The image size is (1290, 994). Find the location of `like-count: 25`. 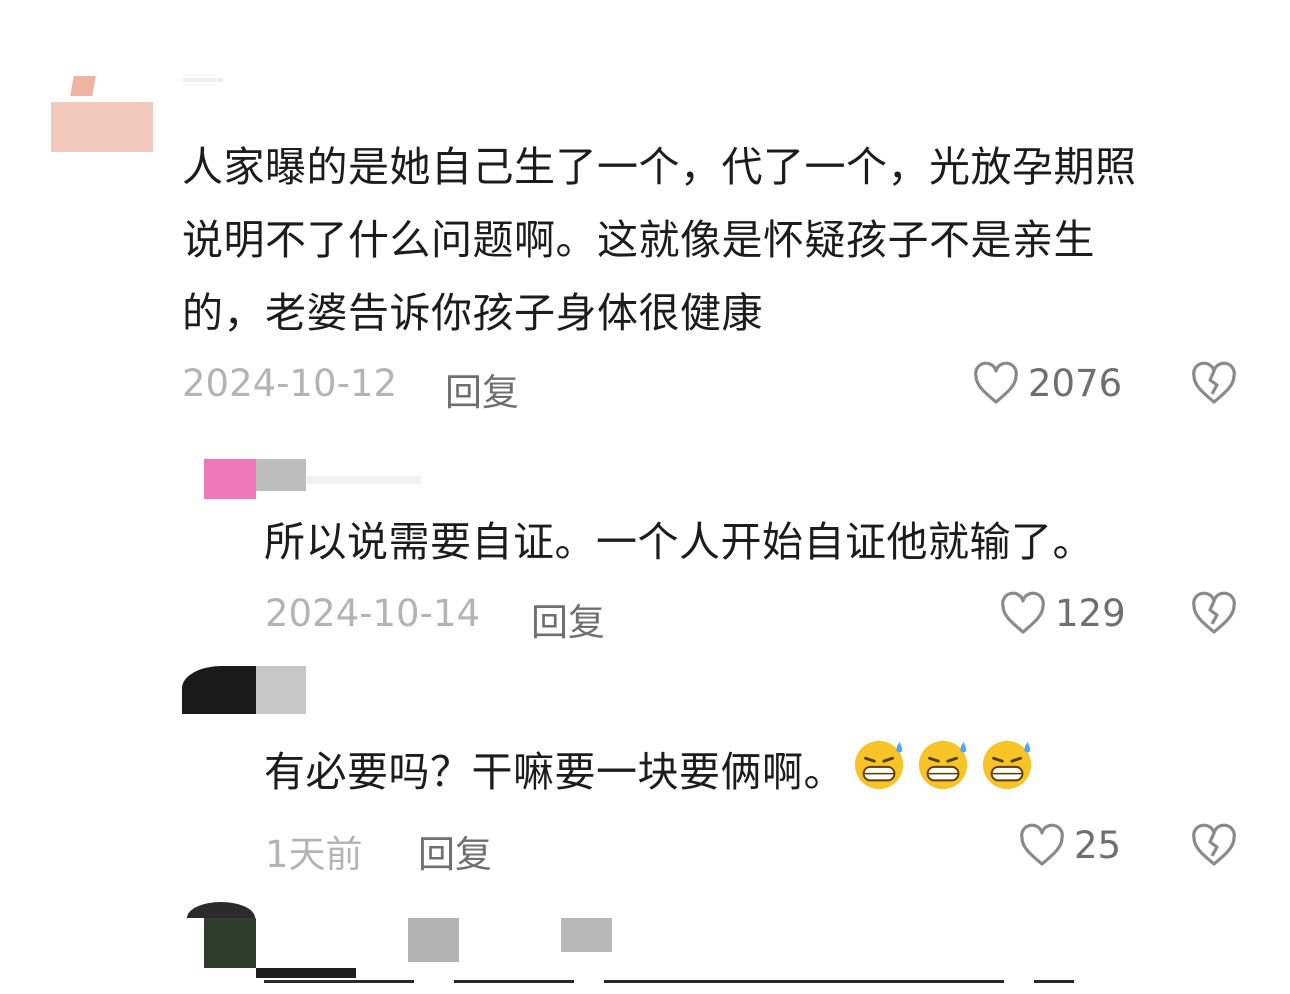

like-count: 25 is located at coordinates (1098, 845).